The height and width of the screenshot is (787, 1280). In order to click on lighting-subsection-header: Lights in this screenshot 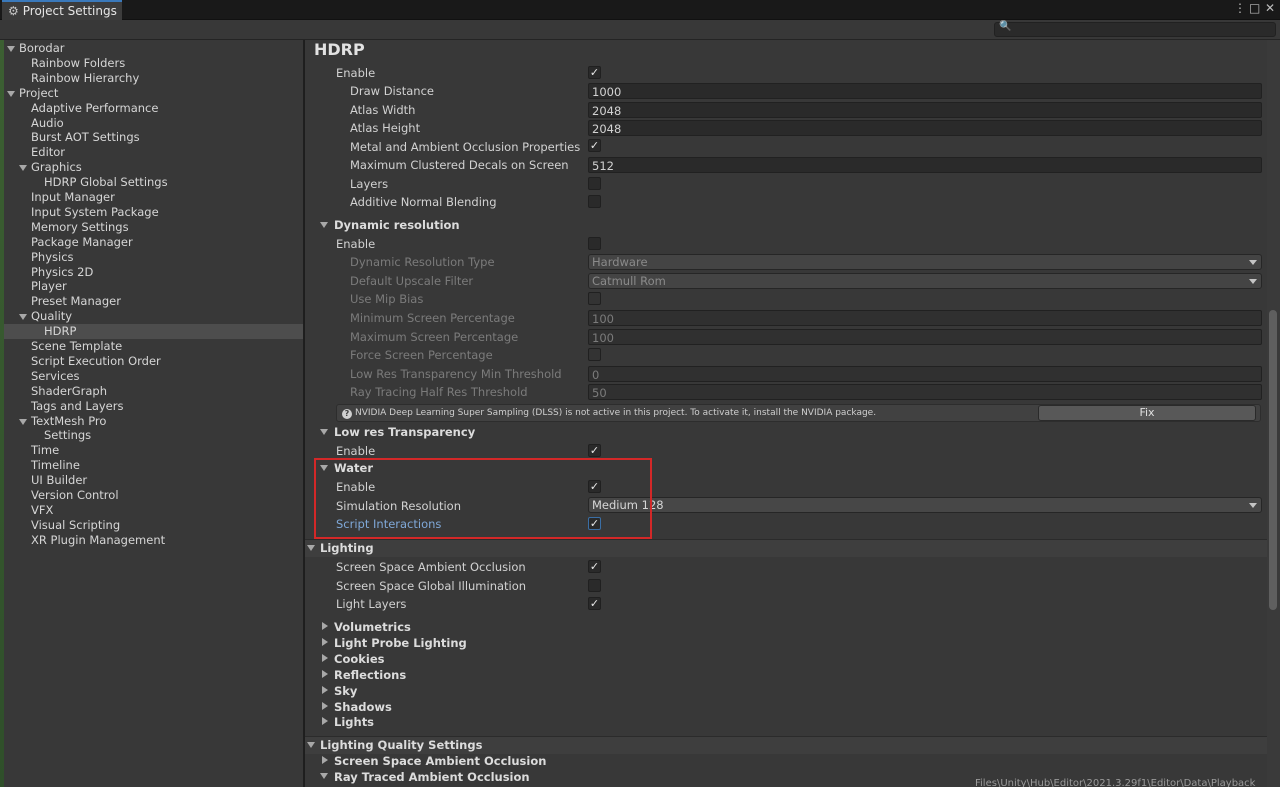, I will do `click(354, 722)`.